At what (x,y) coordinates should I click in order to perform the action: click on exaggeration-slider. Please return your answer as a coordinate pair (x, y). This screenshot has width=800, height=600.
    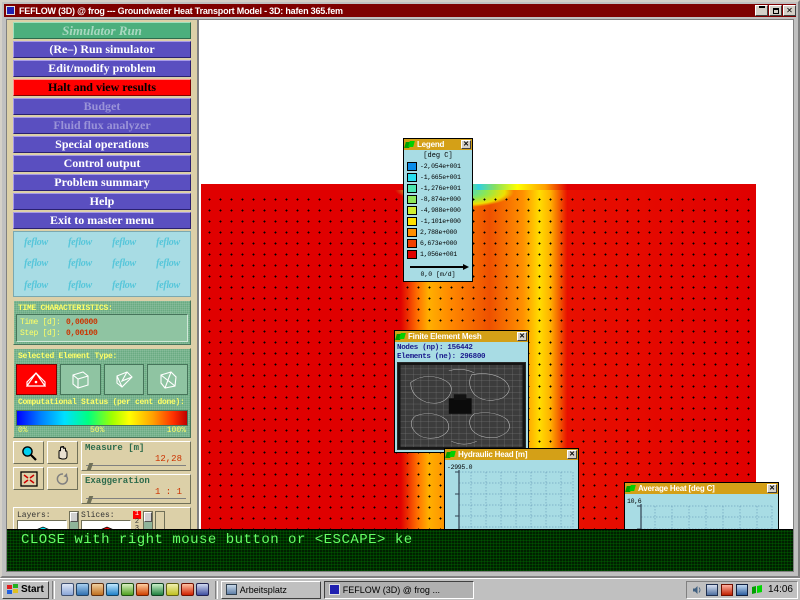
    Looking at the image, I should click on (136, 499).